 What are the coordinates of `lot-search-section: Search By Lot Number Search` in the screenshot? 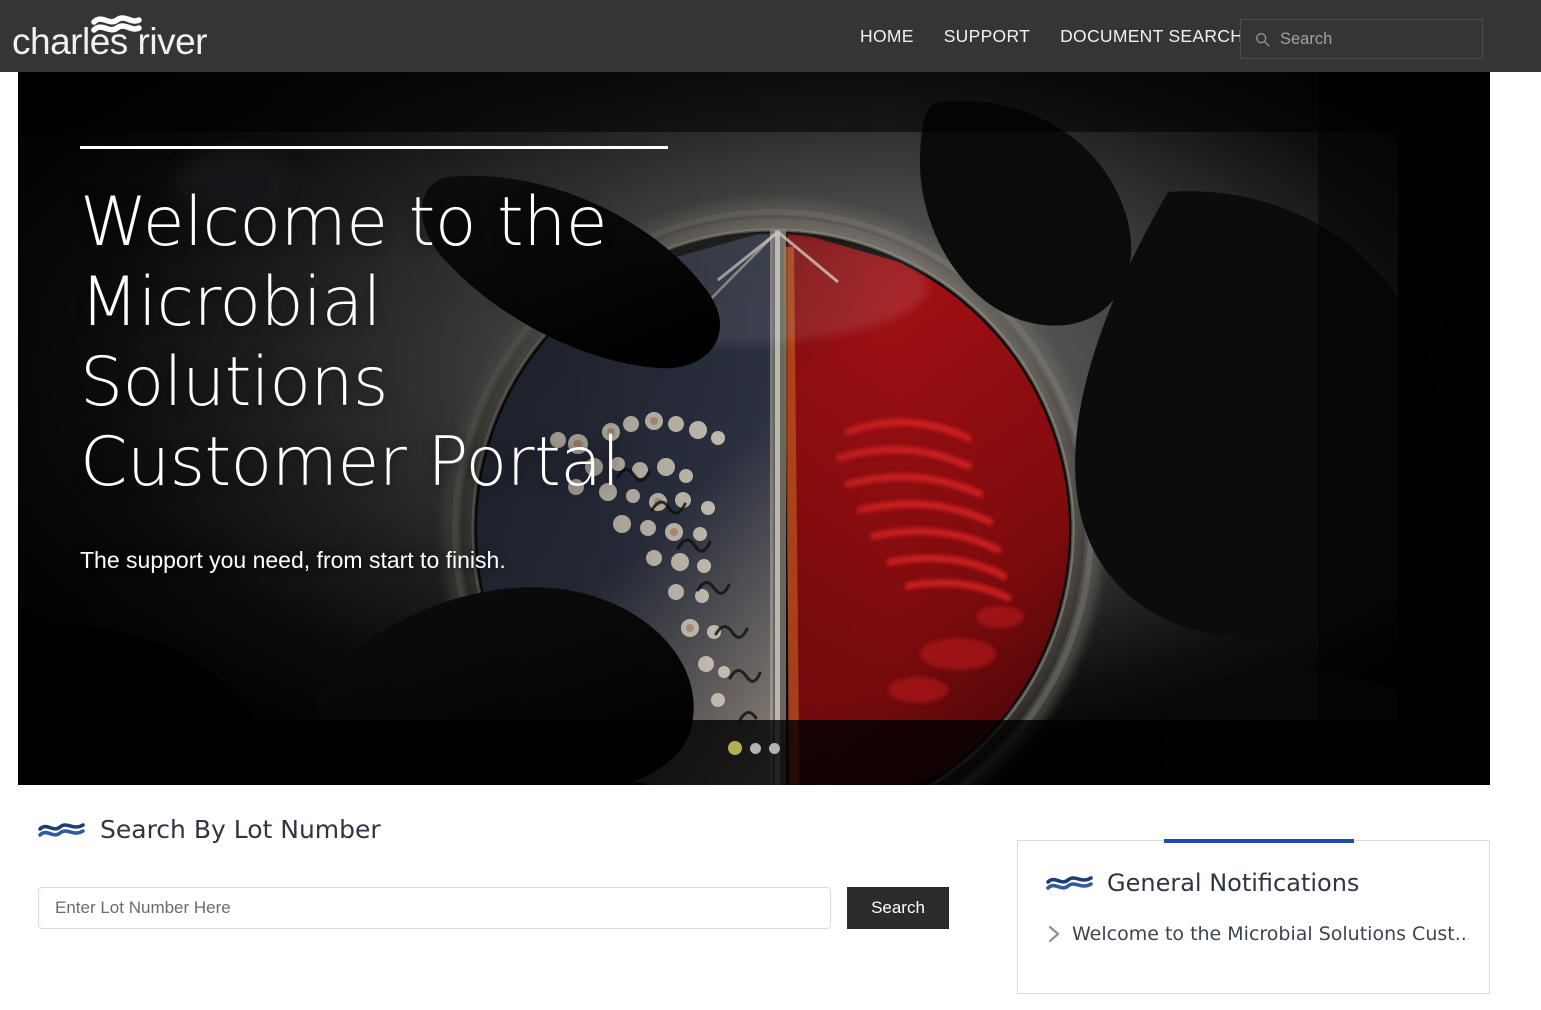 It's located at (498, 872).